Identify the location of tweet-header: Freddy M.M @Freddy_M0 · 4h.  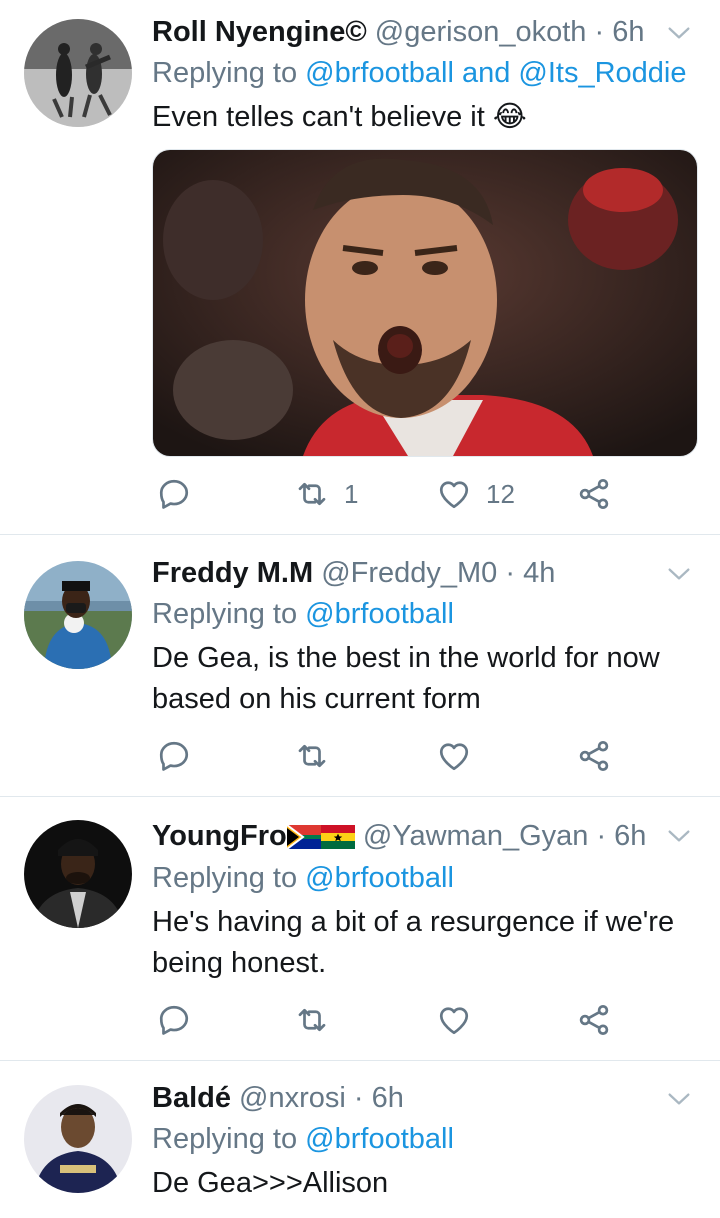
(406, 573).